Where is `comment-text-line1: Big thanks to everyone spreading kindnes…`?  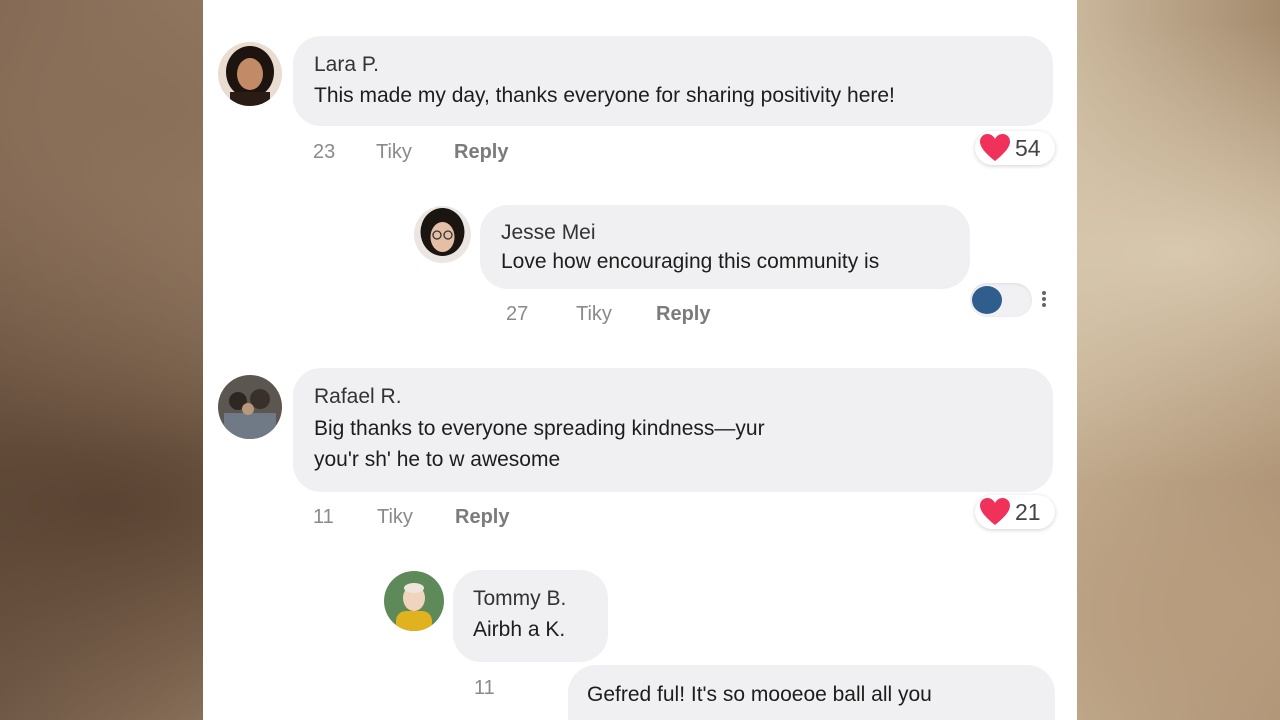
comment-text-line1: Big thanks to everyone spreading kindnes… is located at coordinates (539, 428).